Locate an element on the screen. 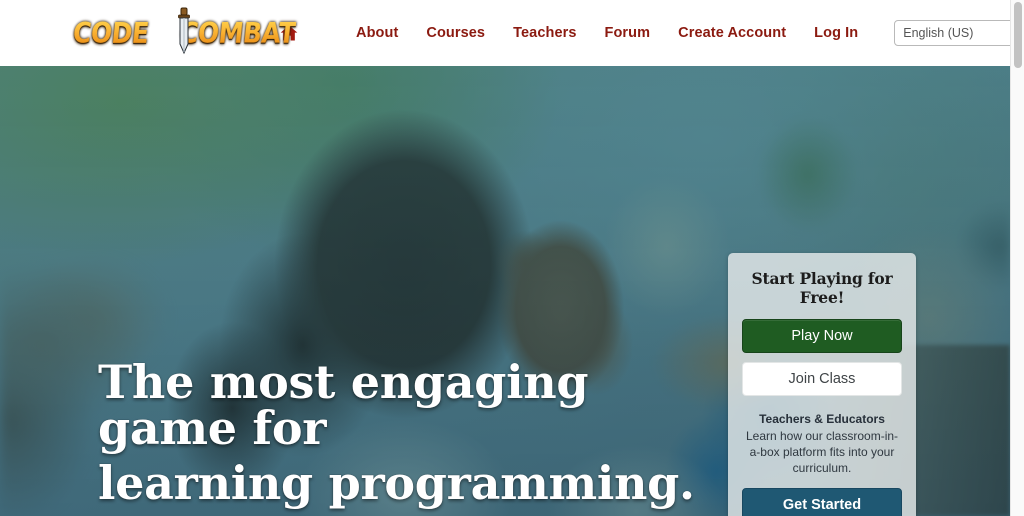 The image size is (1024, 516). language-select: English (US) is located at coordinates (959, 33).